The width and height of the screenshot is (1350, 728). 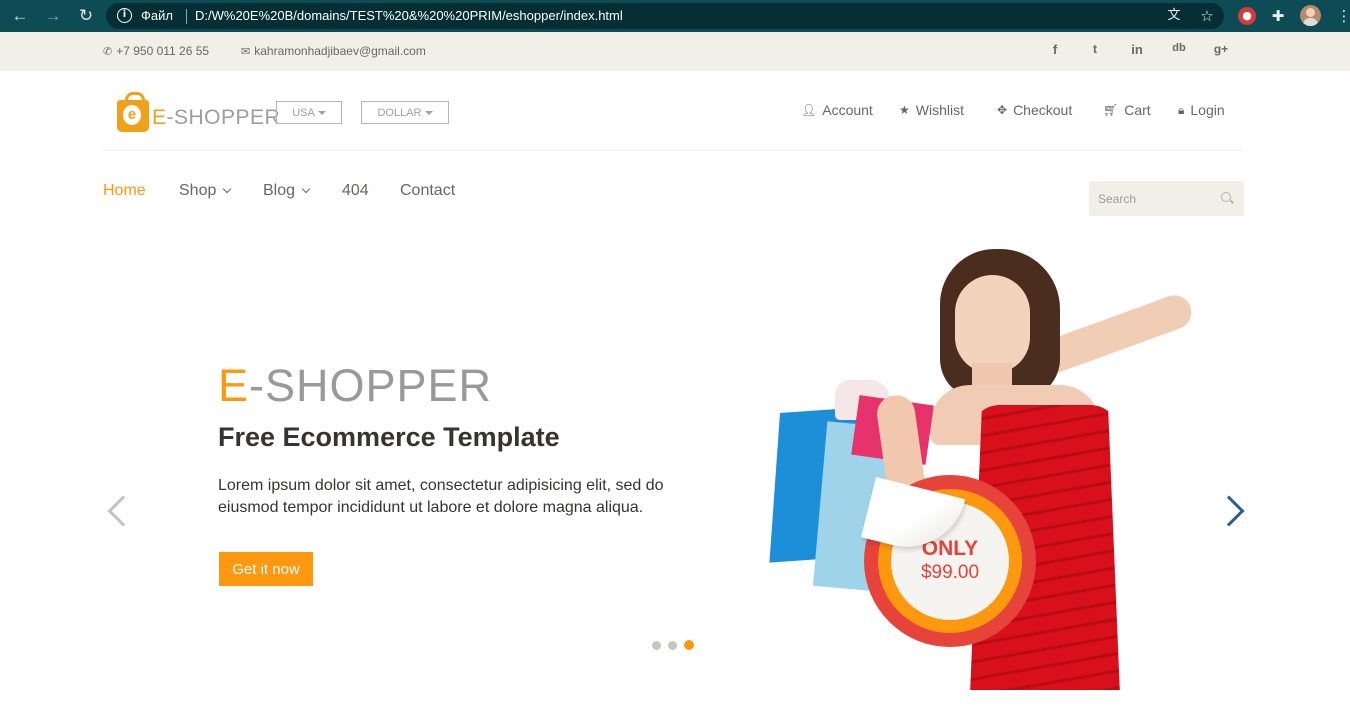 What do you see at coordinates (948, 561) in the screenshot?
I see `price-badge: ONLY $99.00` at bounding box center [948, 561].